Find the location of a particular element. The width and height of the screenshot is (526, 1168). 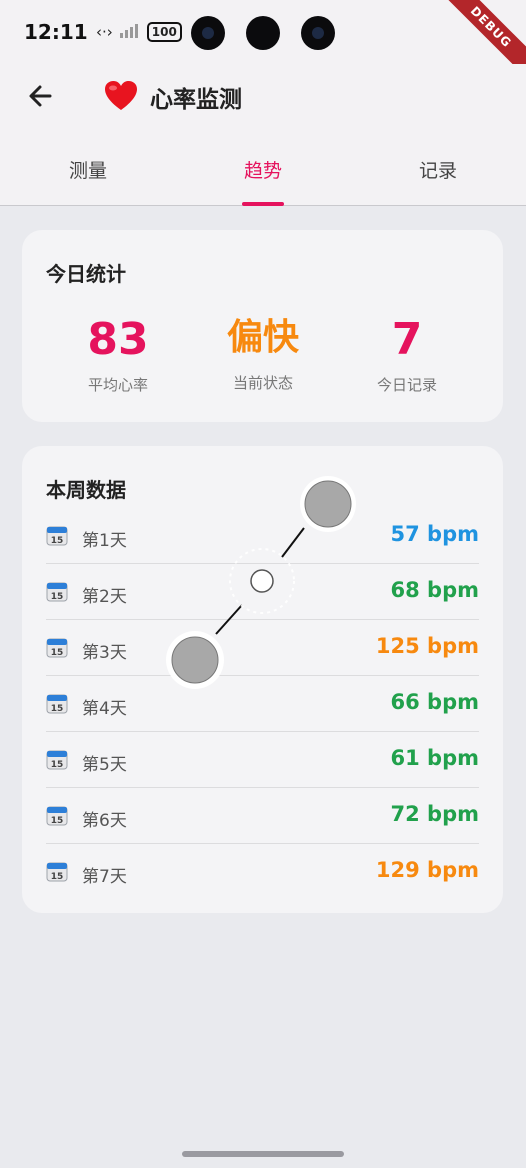

stat-current-status: 偏快 当前状态 is located at coordinates (263, 351).